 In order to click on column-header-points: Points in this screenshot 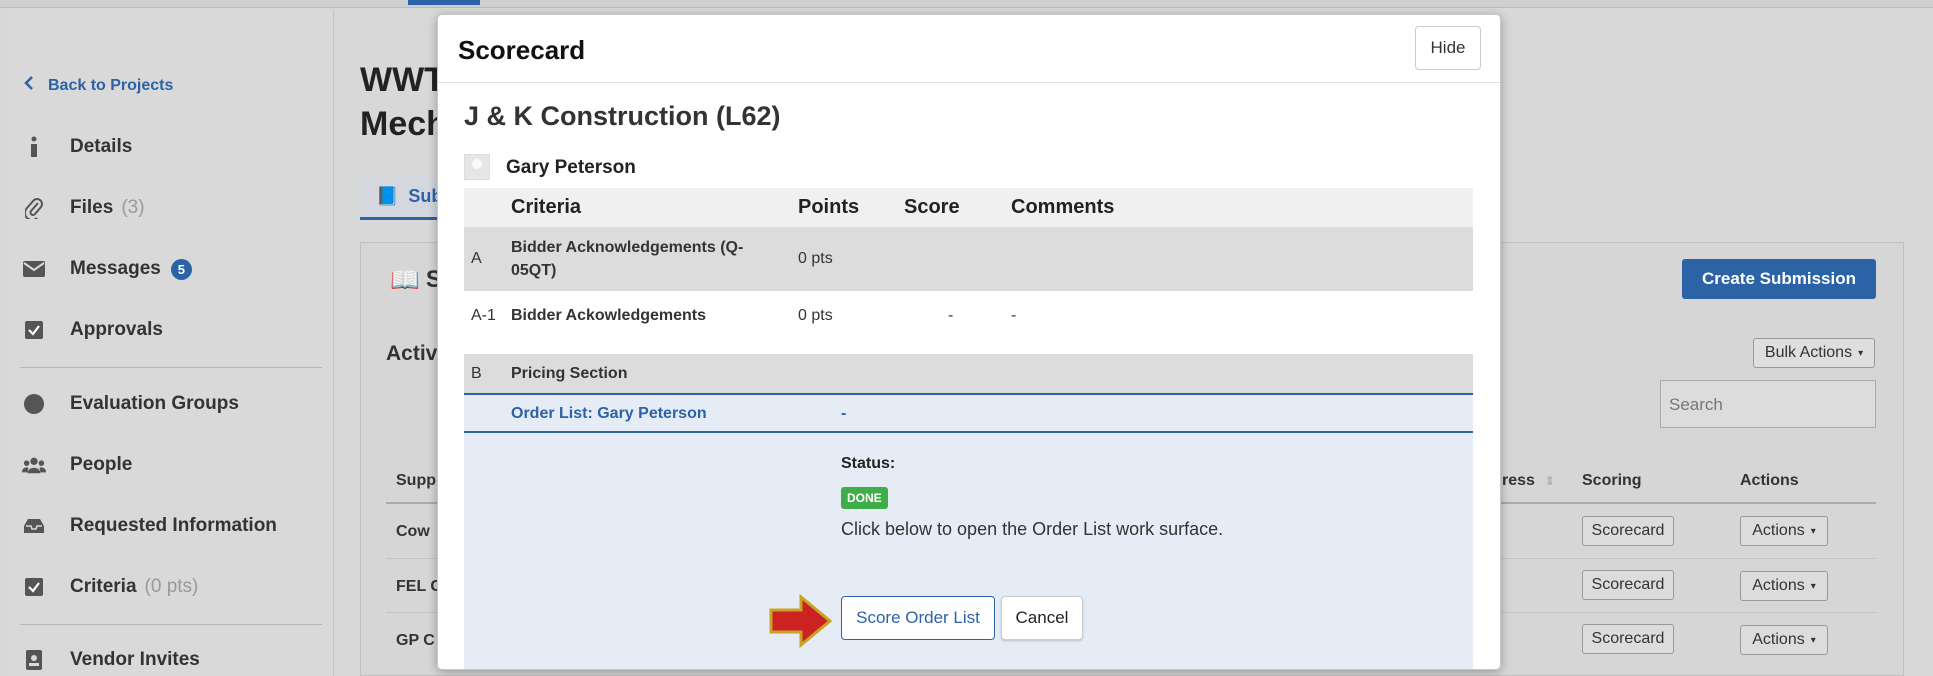, I will do `click(829, 207)`.